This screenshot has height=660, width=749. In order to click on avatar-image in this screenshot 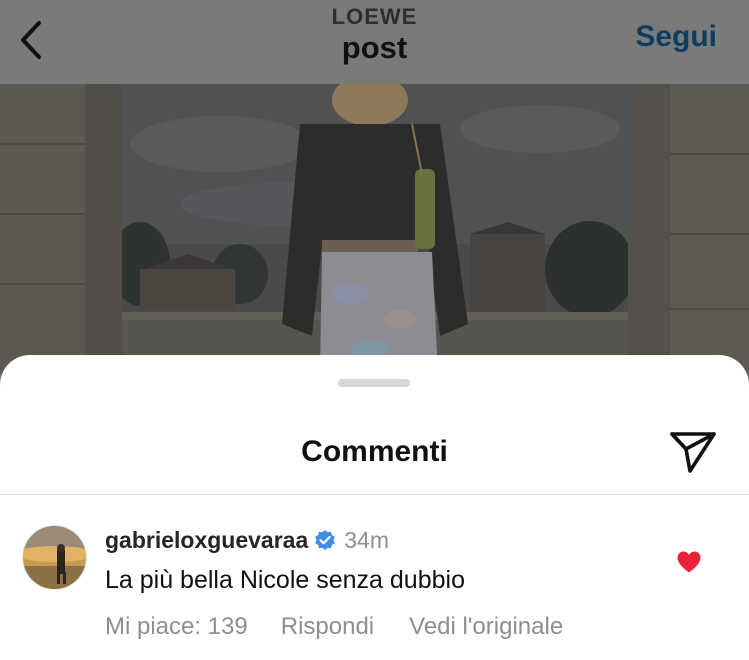, I will do `click(54, 557)`.